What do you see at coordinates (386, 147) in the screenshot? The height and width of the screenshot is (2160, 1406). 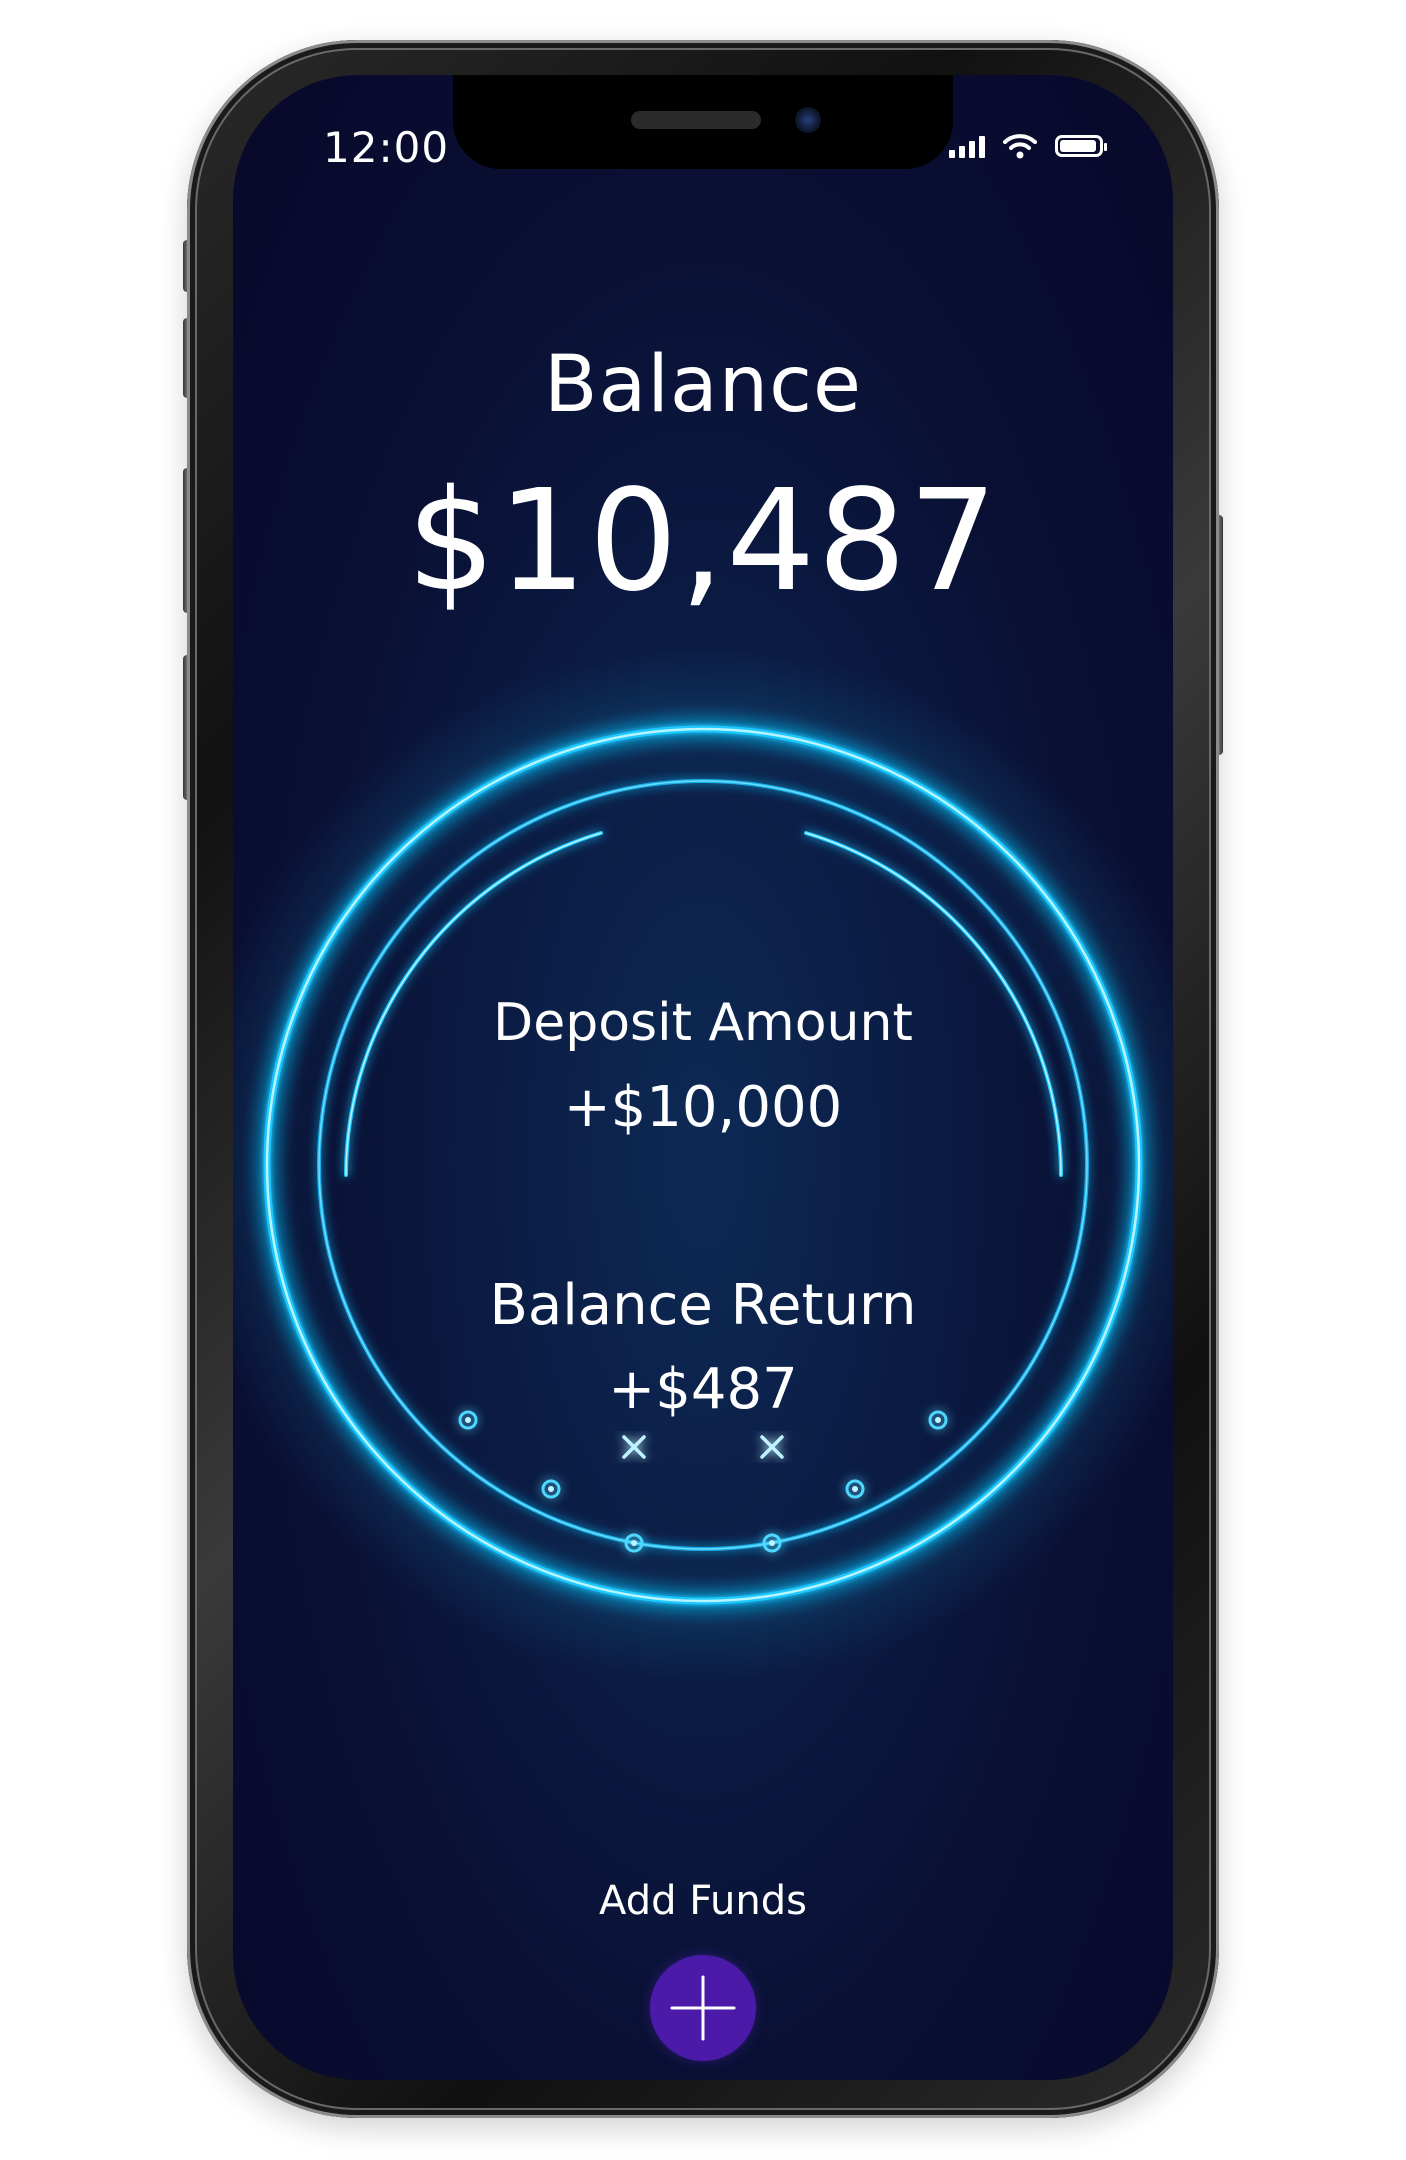 I see `status-time: 12:00` at bounding box center [386, 147].